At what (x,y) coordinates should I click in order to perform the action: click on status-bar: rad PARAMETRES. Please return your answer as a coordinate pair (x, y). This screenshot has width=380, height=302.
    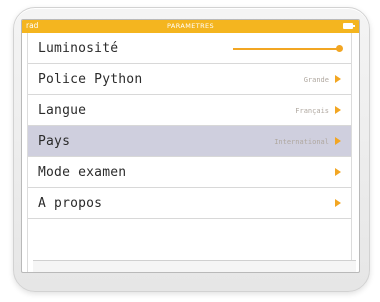
    Looking at the image, I should click on (190, 26).